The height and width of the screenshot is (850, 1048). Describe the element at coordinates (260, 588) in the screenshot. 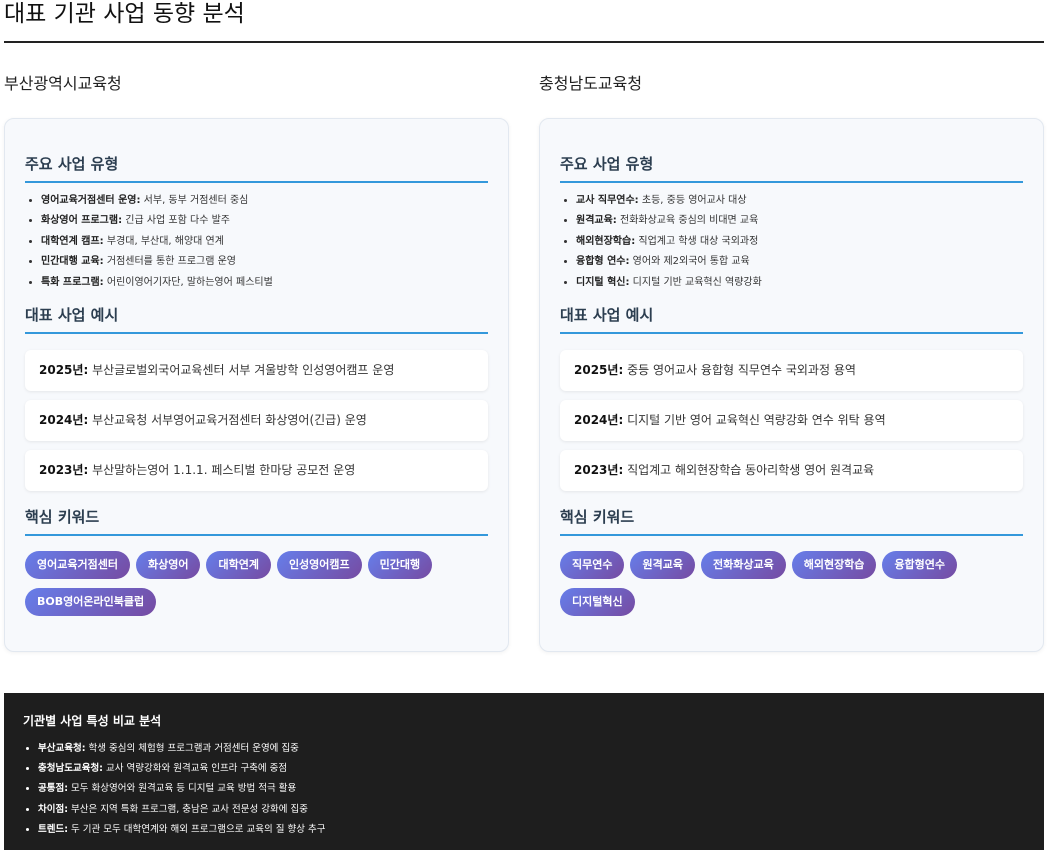

I see `busan-keywords: 영어교육거점센터 화상영어 대학연계 인성영어캠프 민간대행 BOB영어온라인북클럽` at that location.